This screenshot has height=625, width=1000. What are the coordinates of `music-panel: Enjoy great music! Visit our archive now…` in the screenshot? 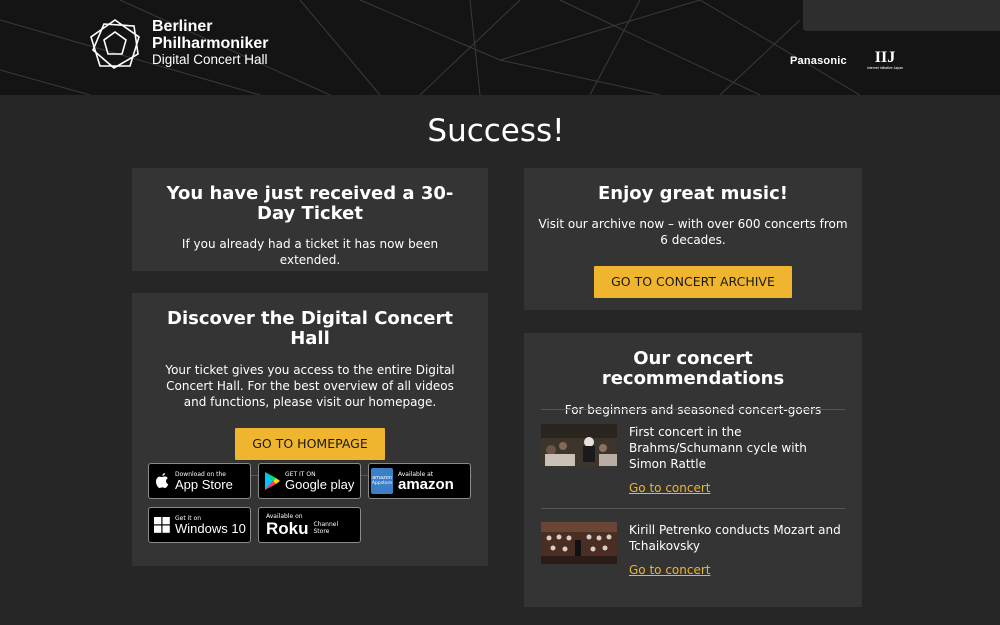 It's located at (693, 239).